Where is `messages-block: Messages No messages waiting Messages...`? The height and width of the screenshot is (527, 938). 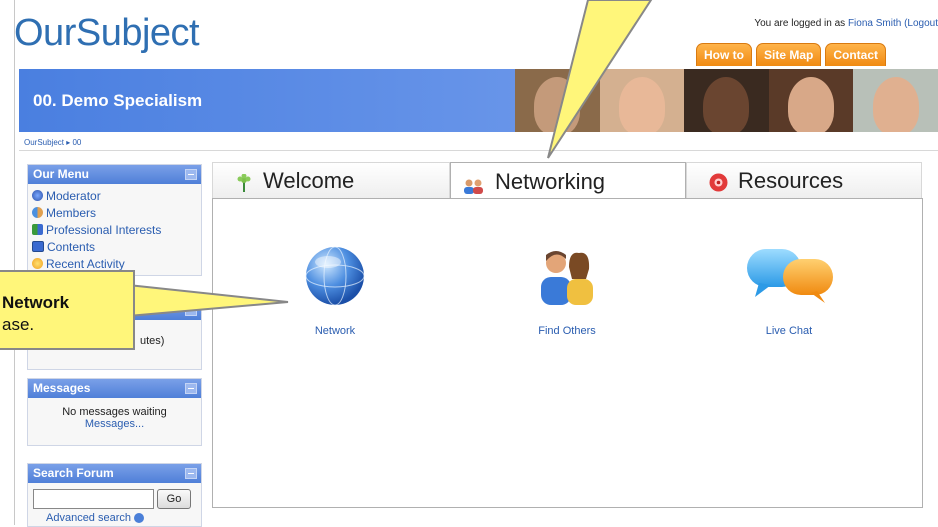
messages-block: Messages No messages waiting Messages... is located at coordinates (114, 412).